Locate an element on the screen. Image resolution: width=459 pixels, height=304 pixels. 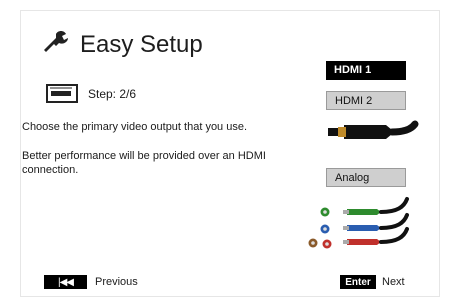
component-cable-image is located at coordinates (363, 224).